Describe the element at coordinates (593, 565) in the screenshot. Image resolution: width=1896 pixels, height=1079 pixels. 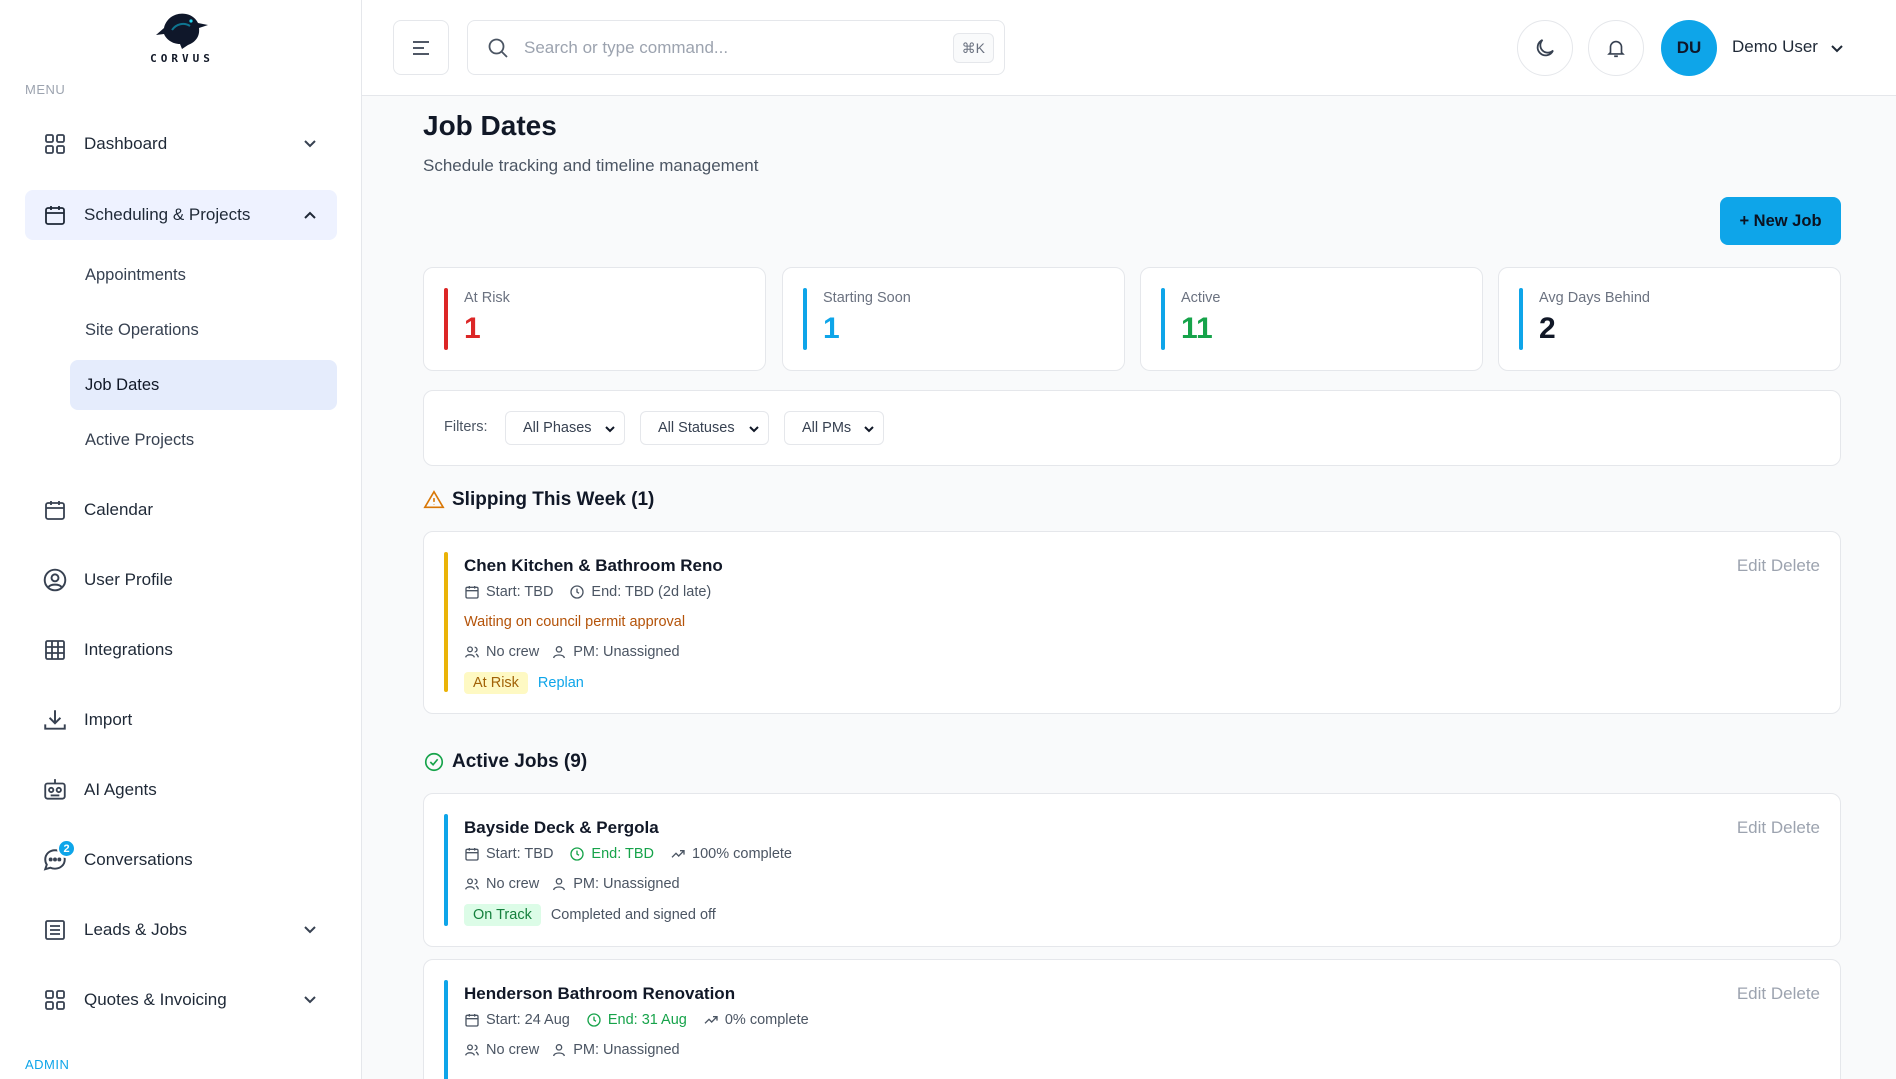
I see `job-title: Chen Kitchen & Bathroom Reno` at that location.